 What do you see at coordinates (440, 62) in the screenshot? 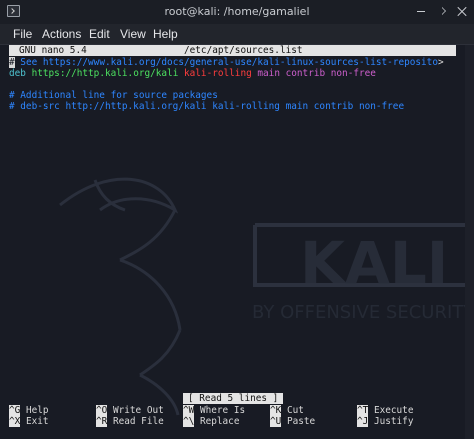
I see `line-overflow-marker: >` at bounding box center [440, 62].